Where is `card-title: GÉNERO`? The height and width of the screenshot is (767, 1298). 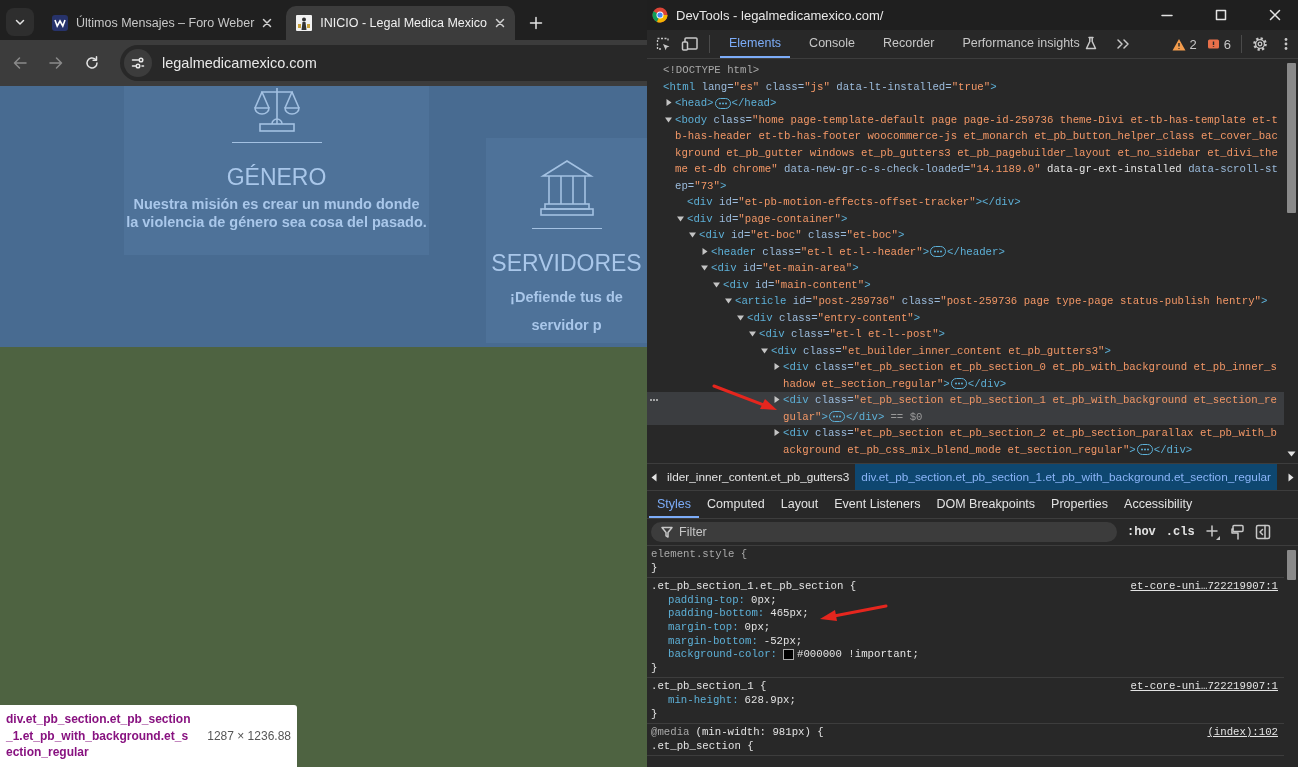 card-title: GÉNERO is located at coordinates (276, 177).